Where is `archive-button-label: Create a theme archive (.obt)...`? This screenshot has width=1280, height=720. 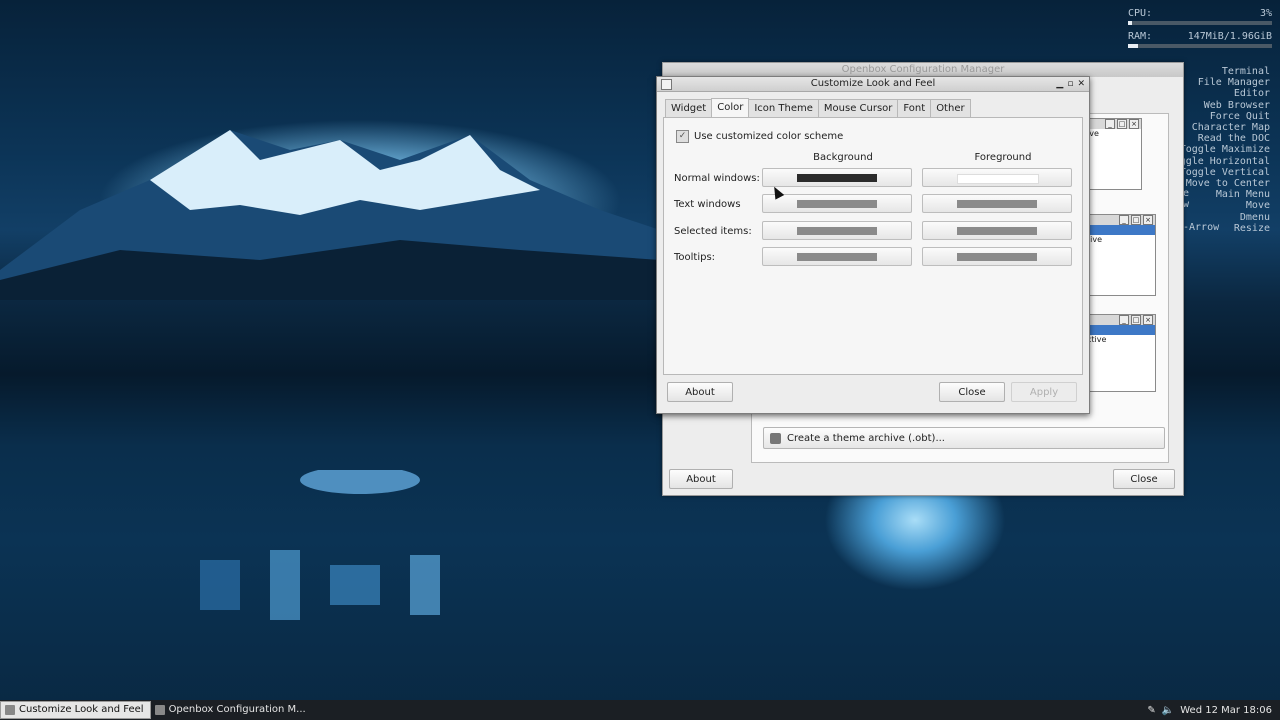
archive-button-label: Create a theme archive (.obt)... is located at coordinates (866, 438).